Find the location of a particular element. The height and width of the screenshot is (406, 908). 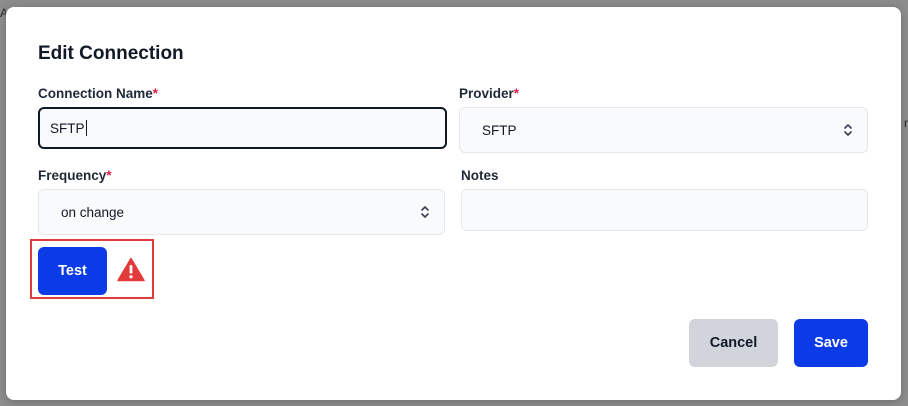

cancel-button: Cancel is located at coordinates (733, 343).